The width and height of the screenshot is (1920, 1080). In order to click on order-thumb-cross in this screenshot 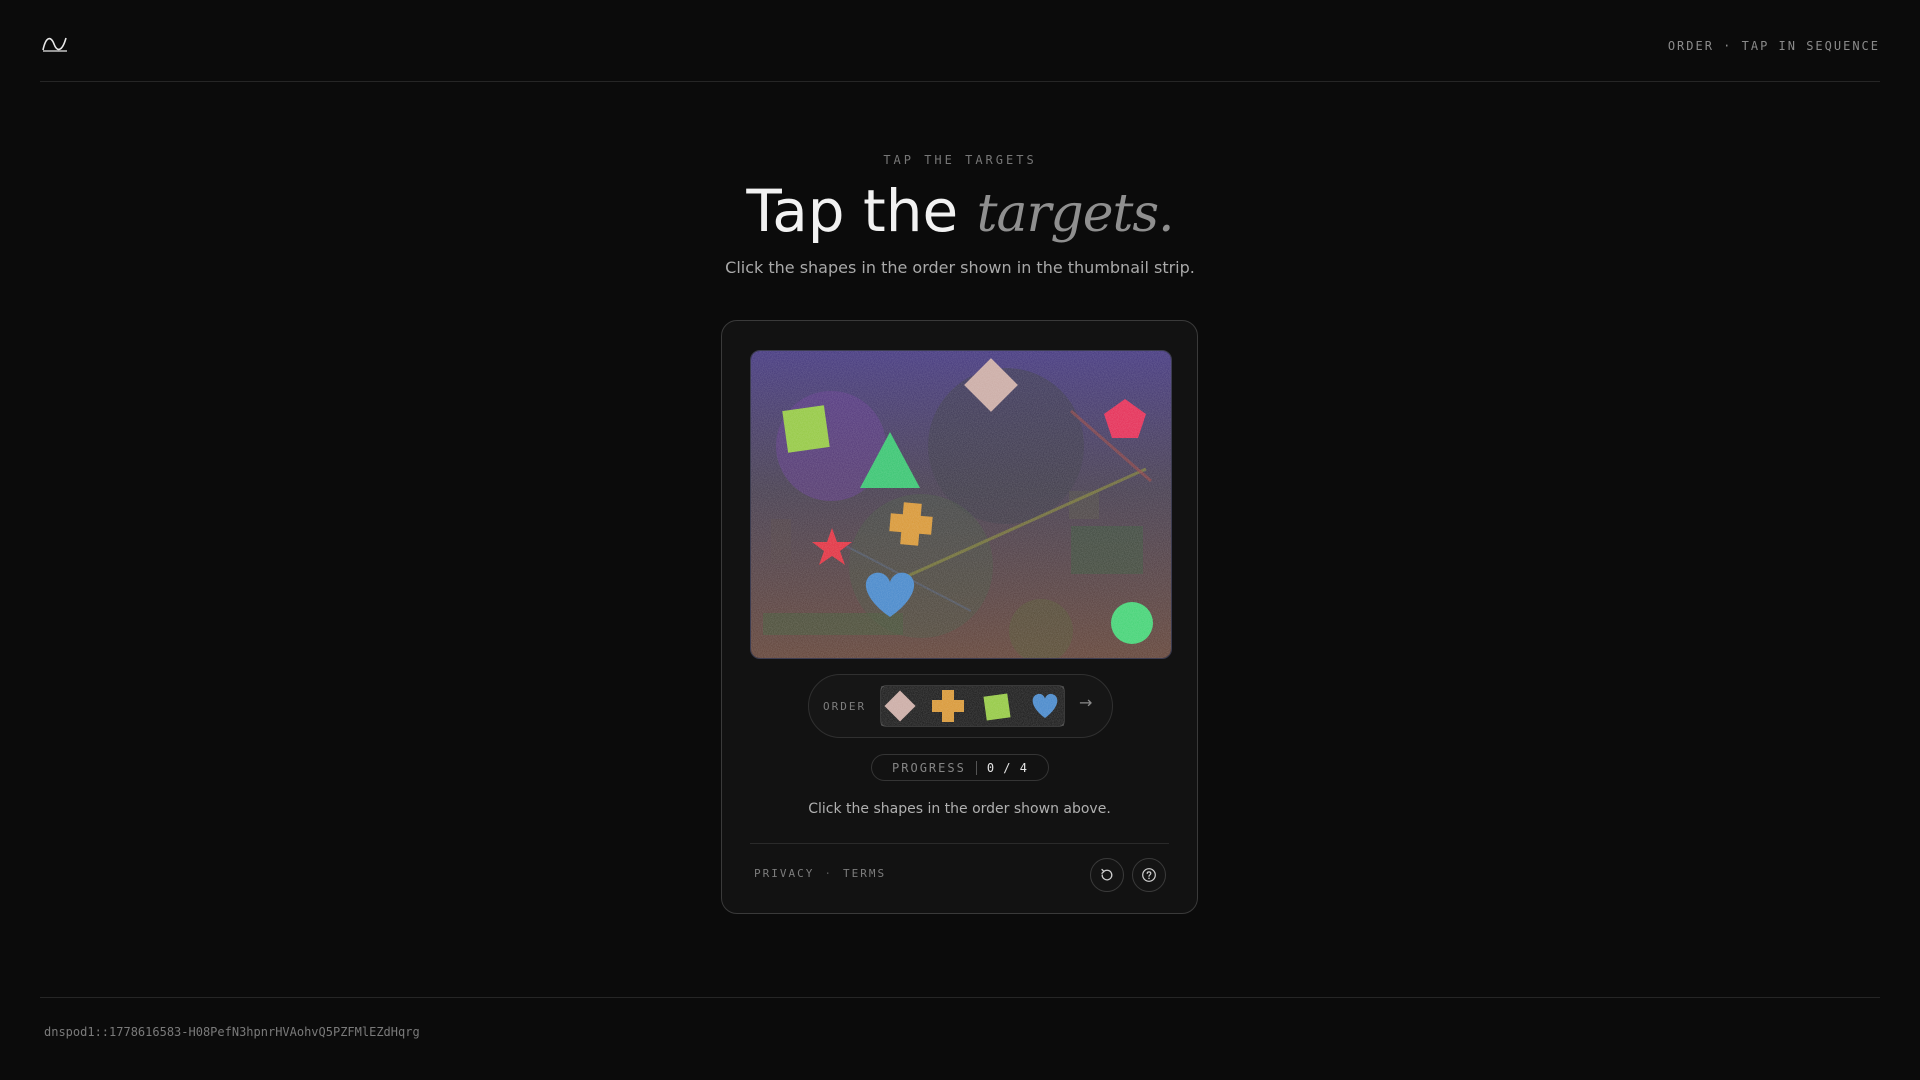, I will do `click(948, 706)`.